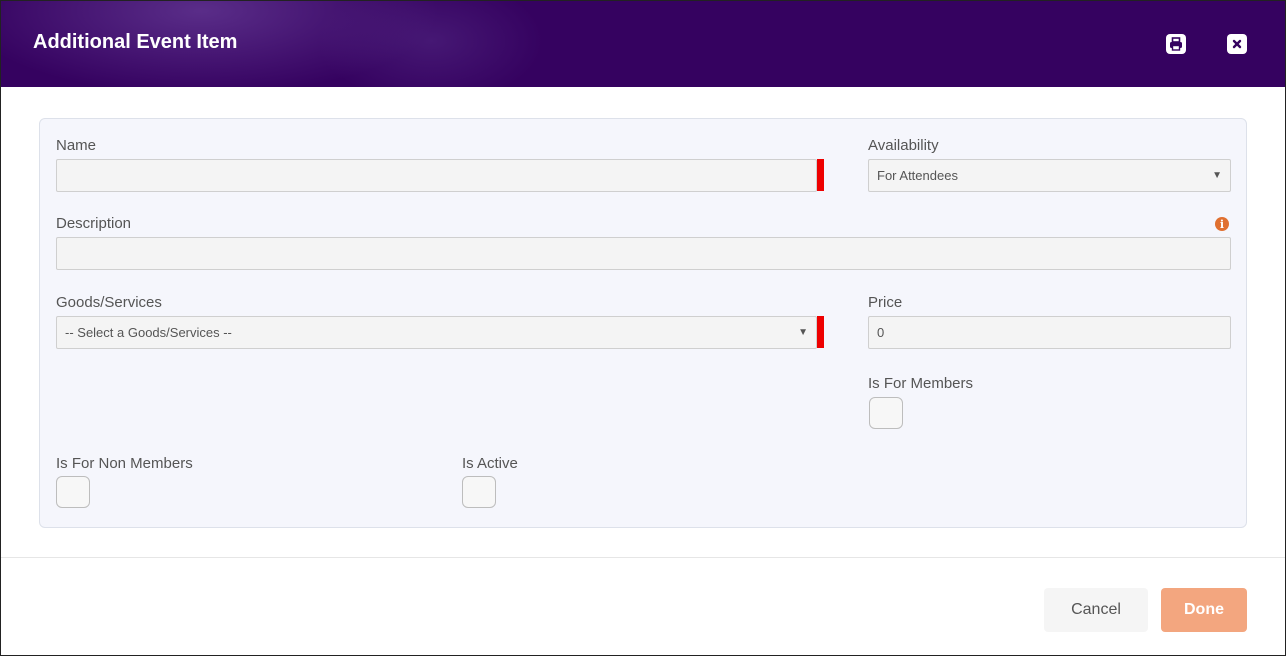  I want to click on goods-services-select: -- Select a Goods/Services -- ▼, so click(436, 332).